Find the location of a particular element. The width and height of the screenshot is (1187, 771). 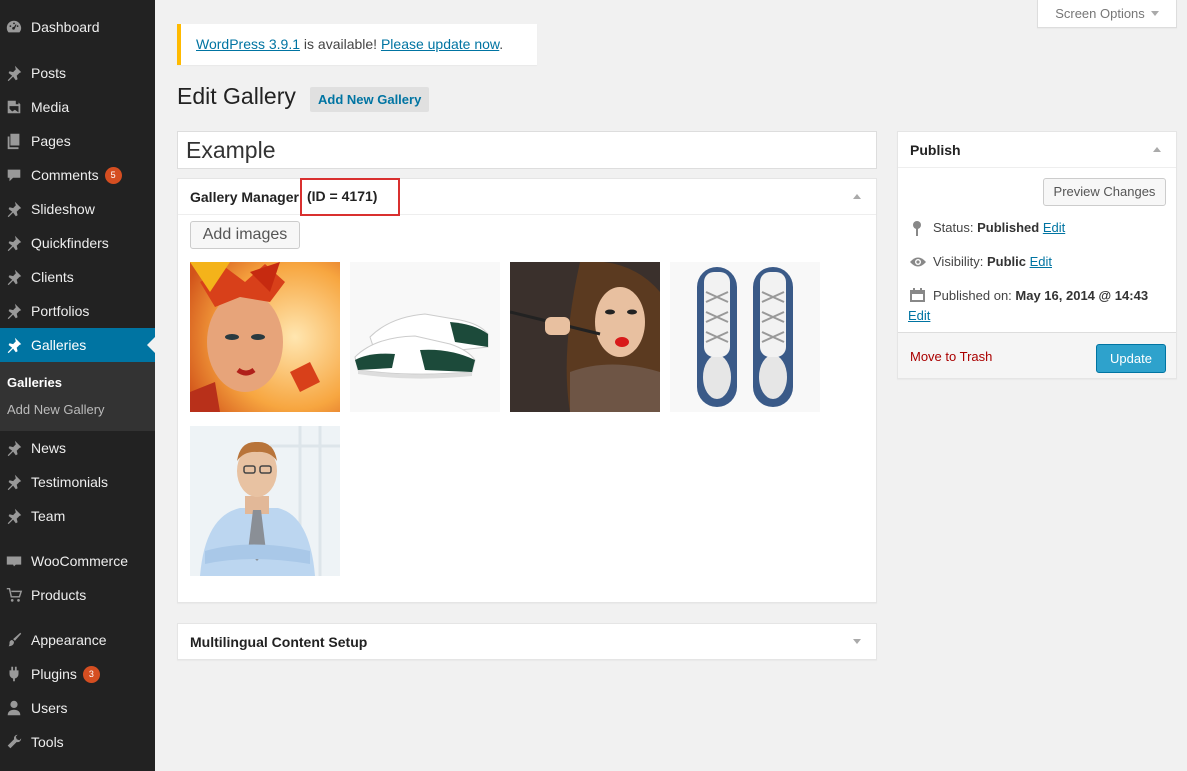

menu-label: Portfolios is located at coordinates (60, 311).